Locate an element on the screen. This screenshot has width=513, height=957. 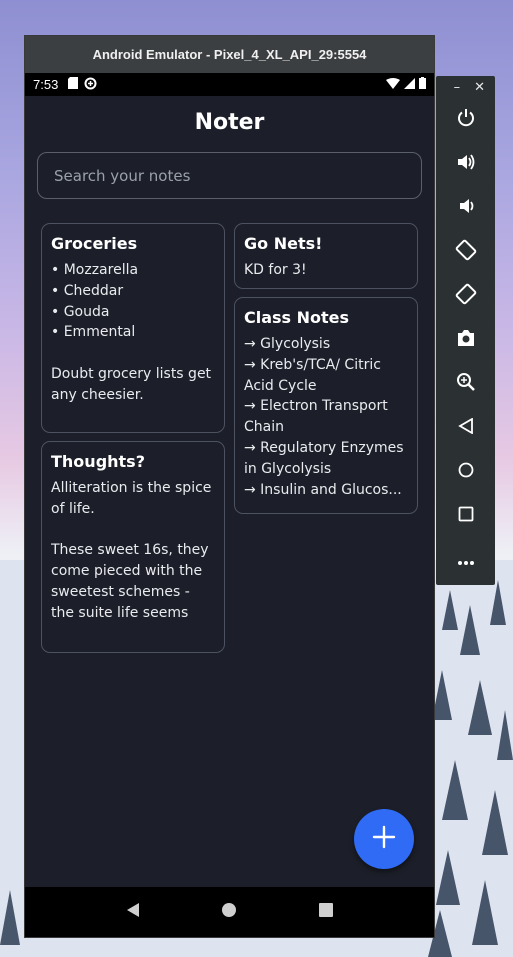
minimize-icon: – is located at coordinates (457, 87).